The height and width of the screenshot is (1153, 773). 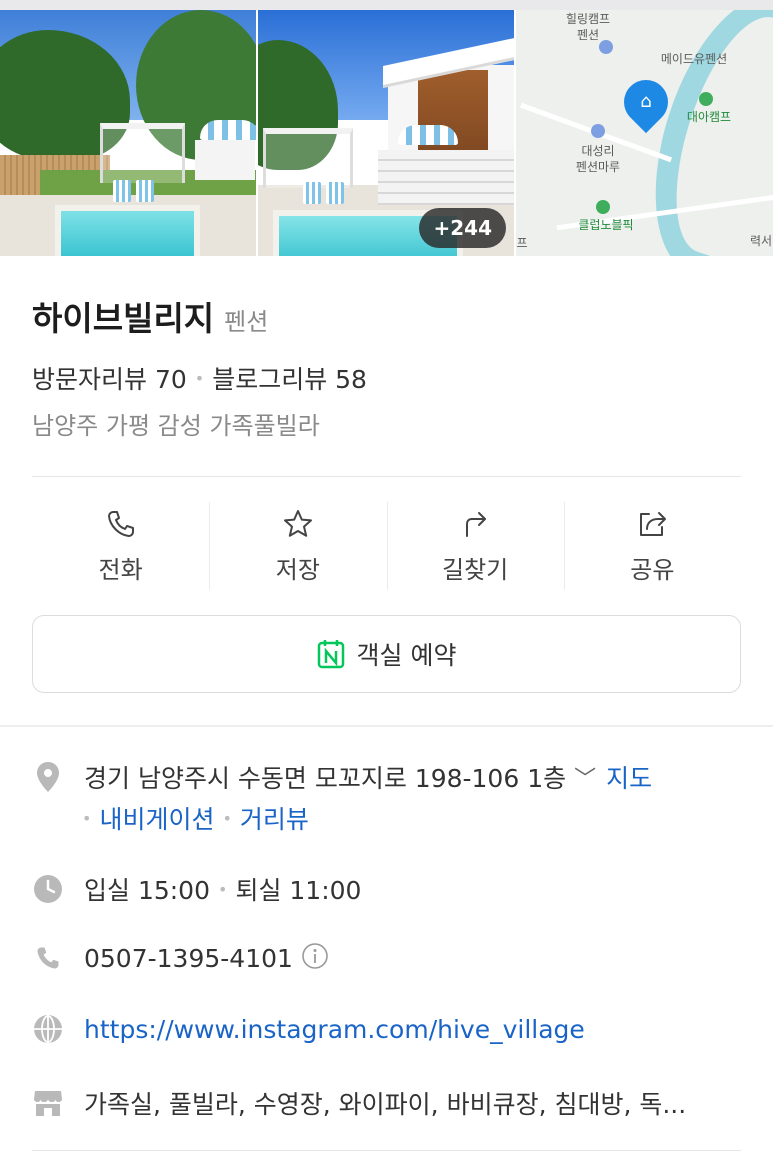 I want to click on save-label: 저장, so click(x=297, y=569).